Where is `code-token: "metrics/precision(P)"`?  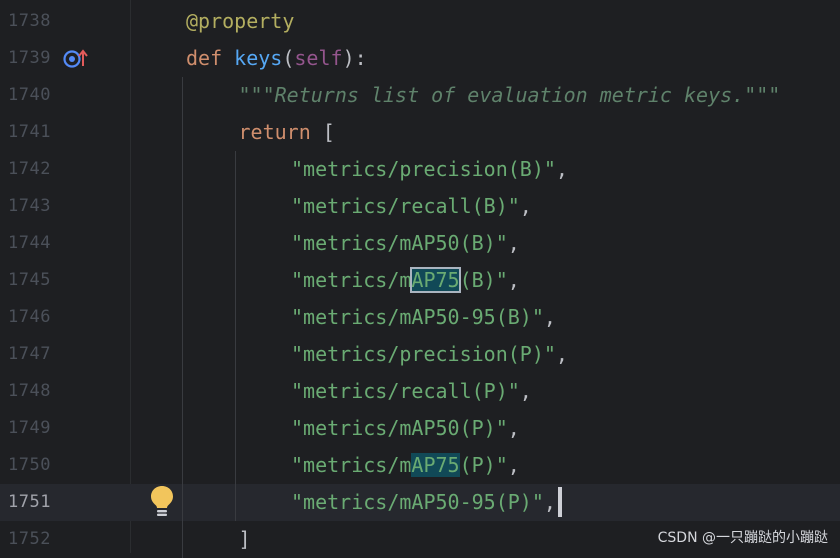
code-token: "metrics/precision(P)" is located at coordinates (423, 354).